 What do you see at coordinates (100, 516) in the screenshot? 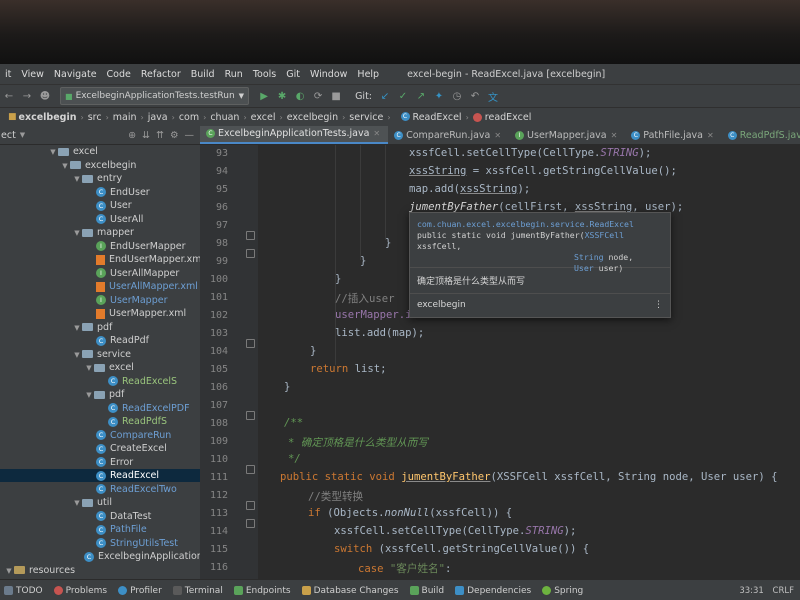
I see `tree-class-datatest: C DataTest` at bounding box center [100, 516].